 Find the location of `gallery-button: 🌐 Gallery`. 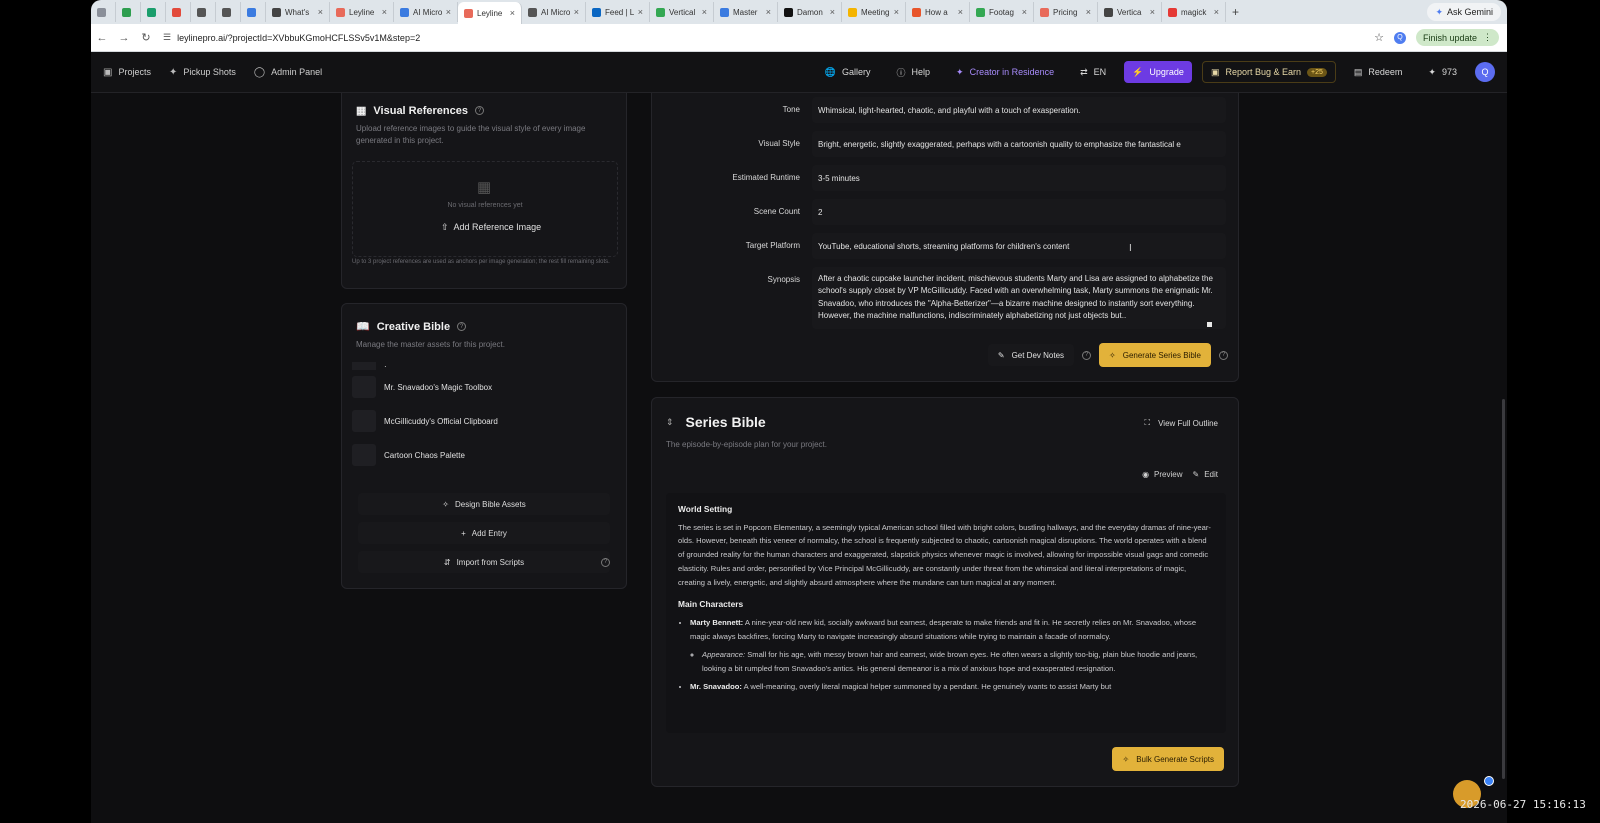

gallery-button: 🌐 Gallery is located at coordinates (848, 72).